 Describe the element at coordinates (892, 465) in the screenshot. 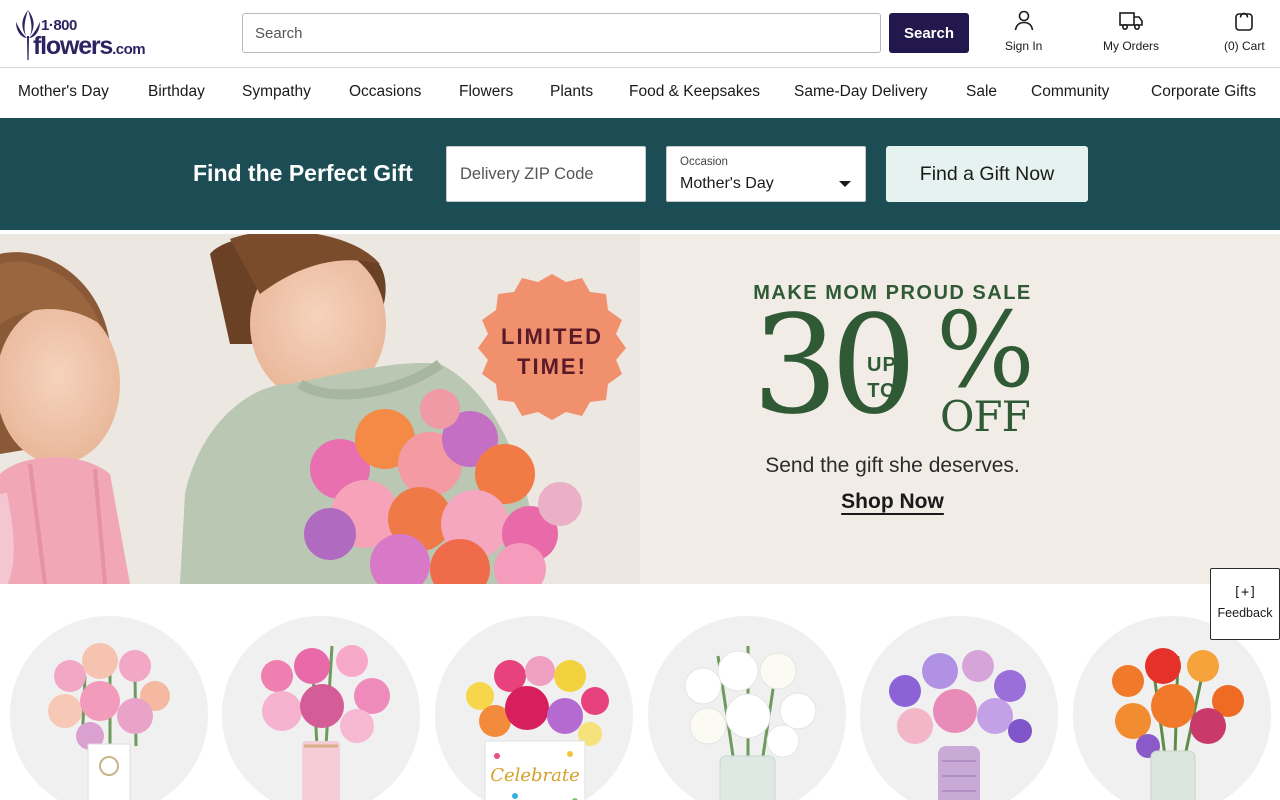

I see `promo-subtitle: Send the gift she deserves.` at that location.